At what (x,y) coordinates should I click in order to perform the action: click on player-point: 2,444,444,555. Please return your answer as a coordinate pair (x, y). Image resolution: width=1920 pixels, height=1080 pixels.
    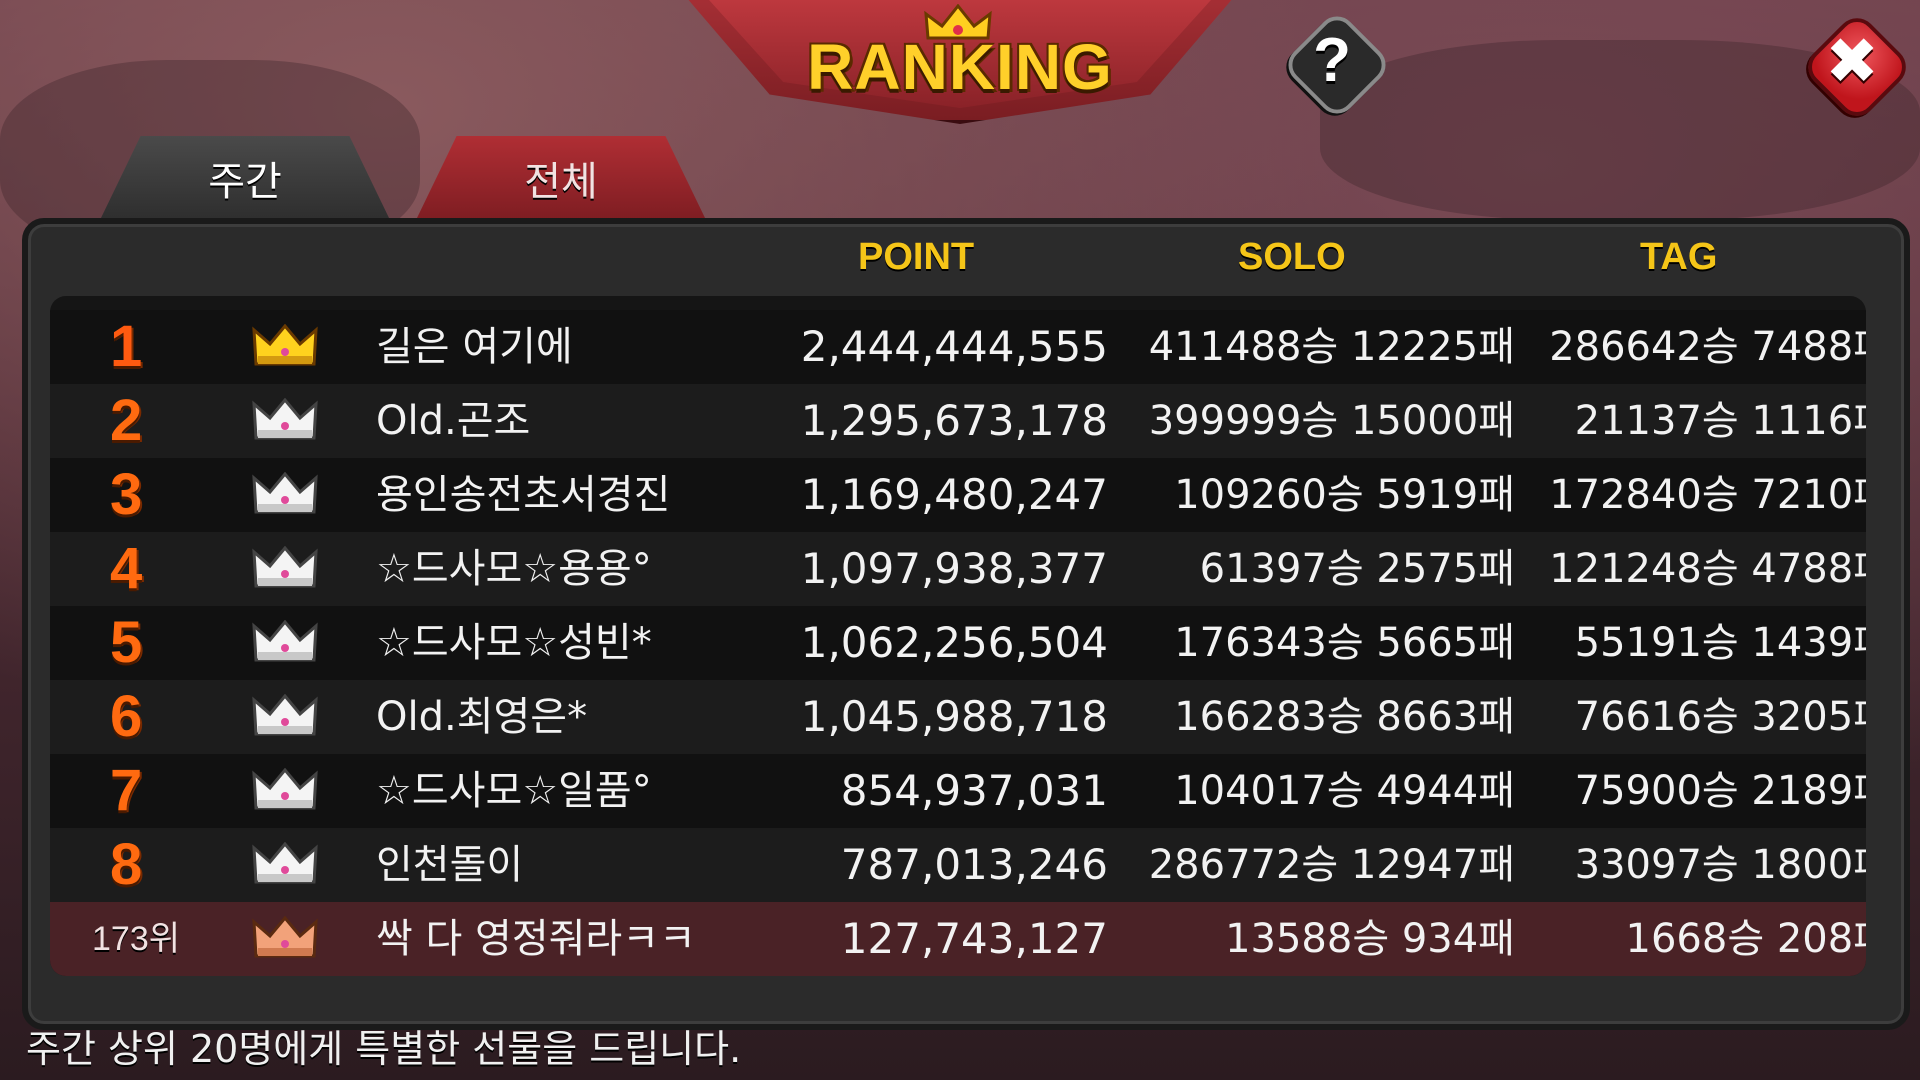
    Looking at the image, I should click on (954, 346).